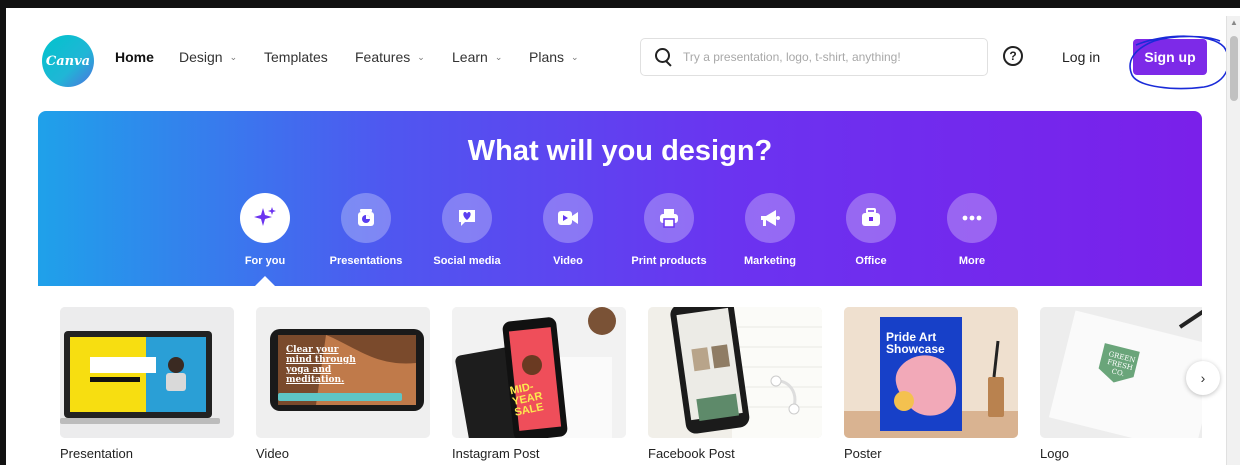 This screenshot has height=465, width=1240. What do you see at coordinates (568, 261) in the screenshot?
I see `category-label: Video` at bounding box center [568, 261].